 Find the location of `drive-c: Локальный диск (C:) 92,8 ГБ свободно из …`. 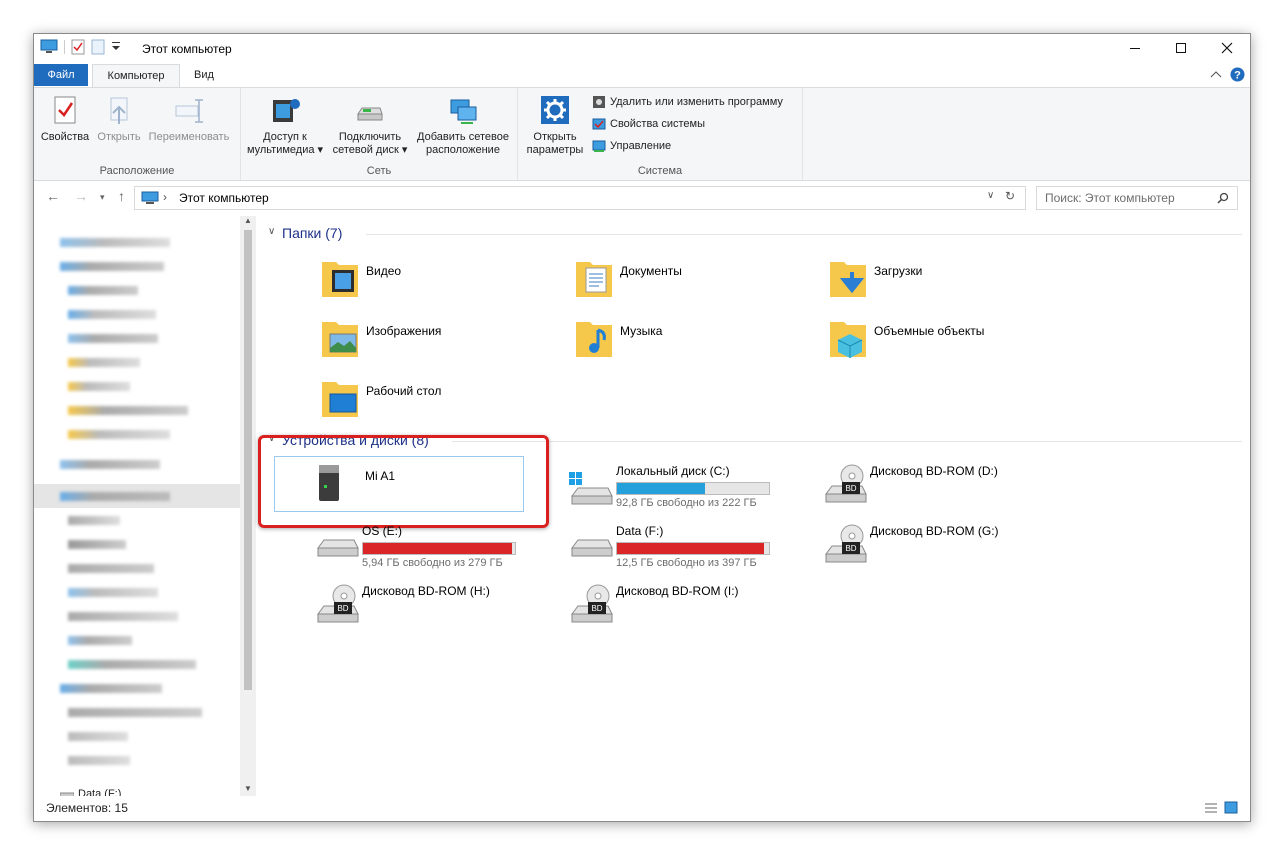

drive-c: Локальный диск (C:) 92,8 ГБ свободно из … is located at coordinates (693, 488).